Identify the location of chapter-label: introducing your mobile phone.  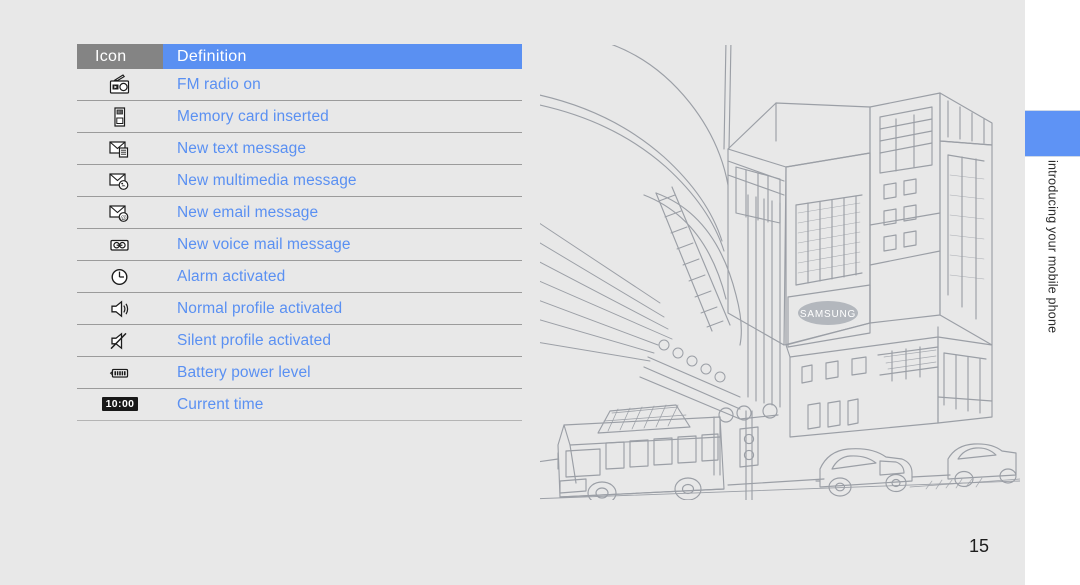
(1052, 280).